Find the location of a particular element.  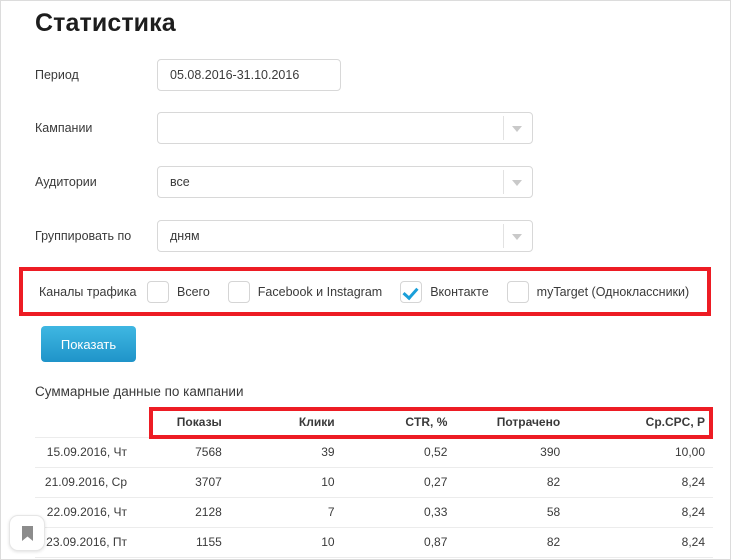

checkbox-vkontakte is located at coordinates (411, 291).